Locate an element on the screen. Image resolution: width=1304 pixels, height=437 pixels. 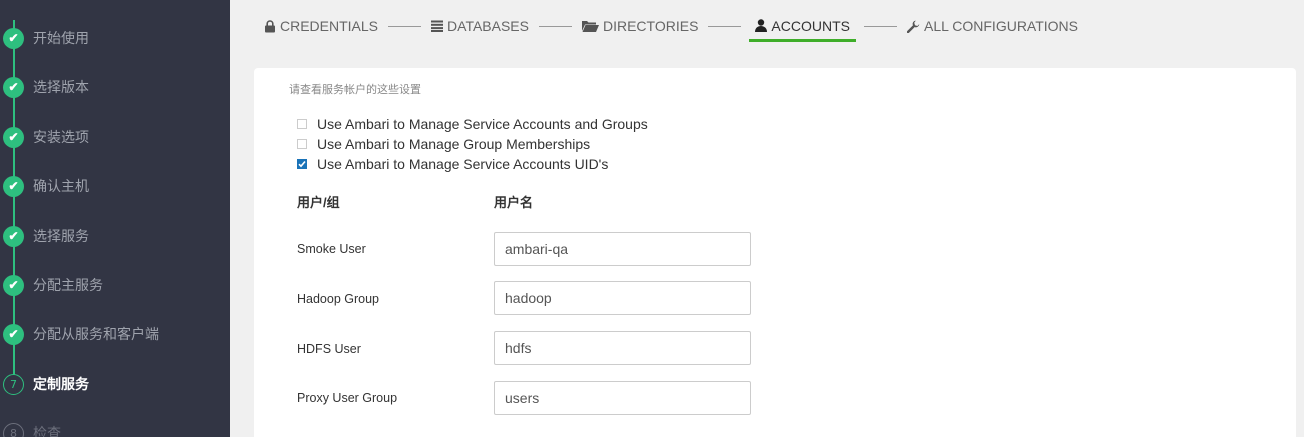
lock-icon is located at coordinates (270, 26).